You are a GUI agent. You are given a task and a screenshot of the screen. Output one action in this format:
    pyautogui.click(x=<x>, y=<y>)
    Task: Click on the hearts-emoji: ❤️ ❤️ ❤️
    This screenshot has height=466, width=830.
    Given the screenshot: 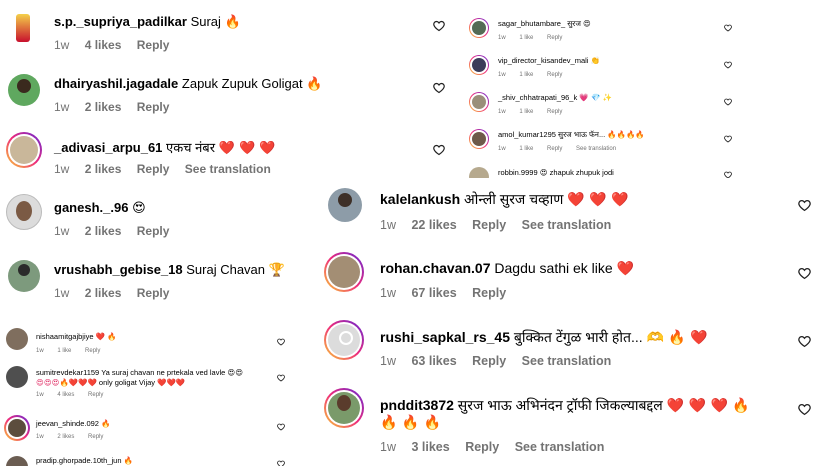 What is the action you would take?
    pyautogui.click(x=247, y=148)
    